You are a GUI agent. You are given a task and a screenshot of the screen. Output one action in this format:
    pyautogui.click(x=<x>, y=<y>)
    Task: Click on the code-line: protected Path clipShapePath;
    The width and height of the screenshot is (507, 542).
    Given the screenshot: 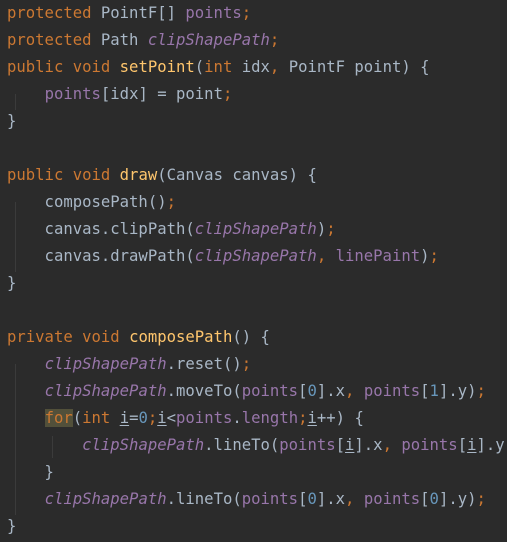 What is the action you would take?
    pyautogui.click(x=143, y=40)
    